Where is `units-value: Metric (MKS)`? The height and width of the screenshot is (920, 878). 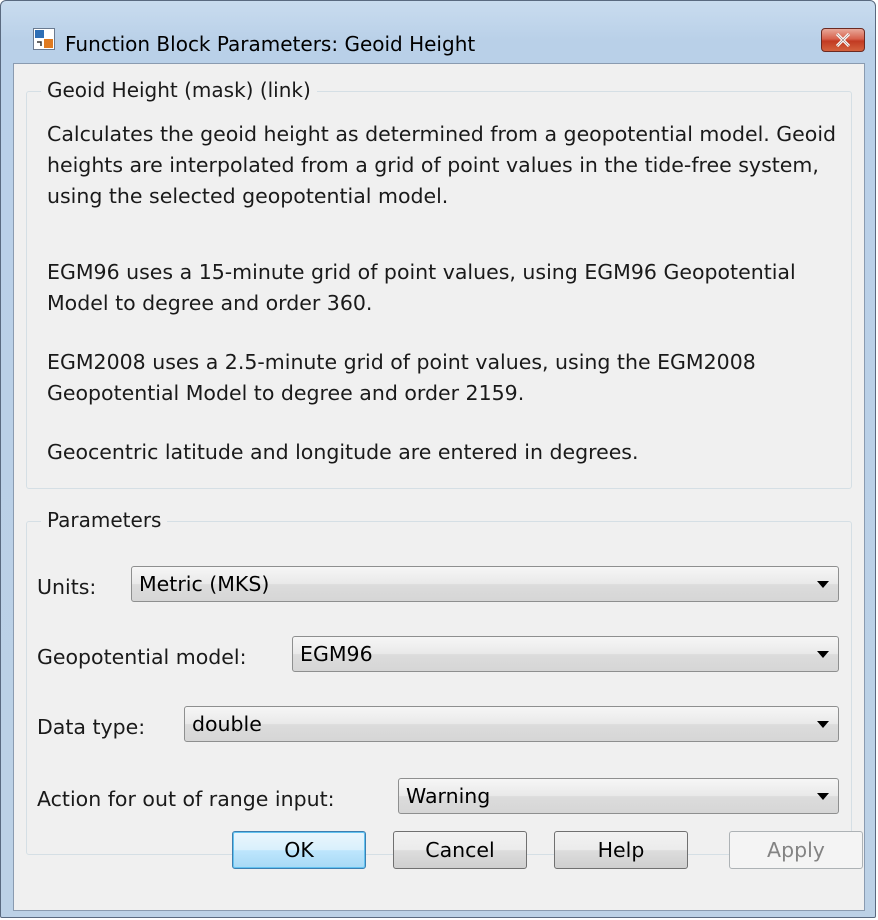 units-value: Metric (MKS) is located at coordinates (204, 584).